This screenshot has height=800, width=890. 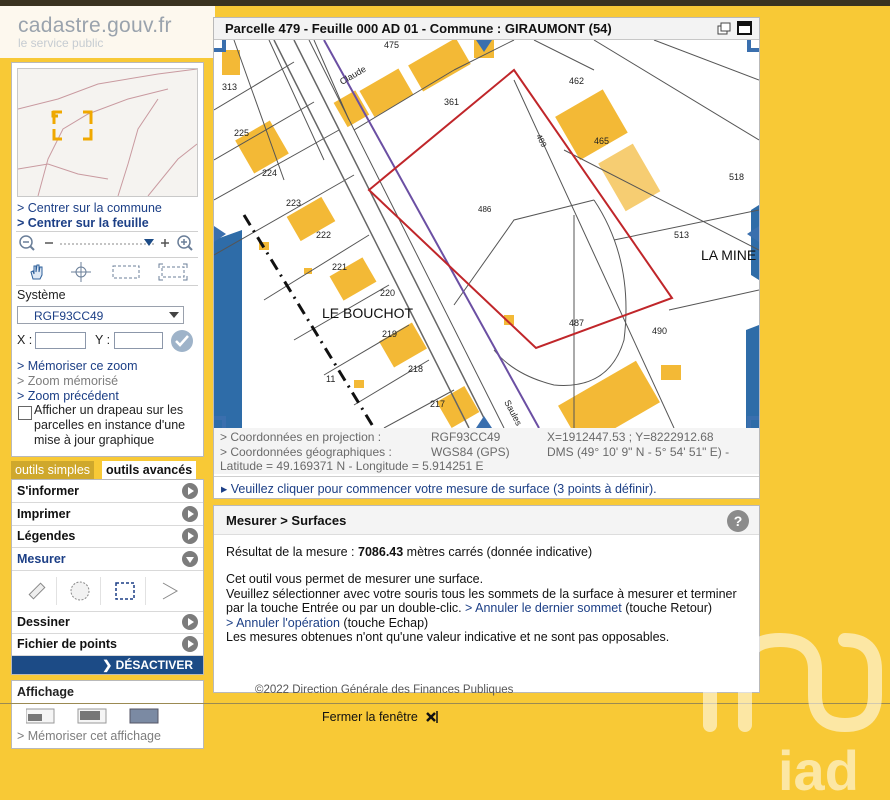 I want to click on parcel-number: 489, so click(x=541, y=141).